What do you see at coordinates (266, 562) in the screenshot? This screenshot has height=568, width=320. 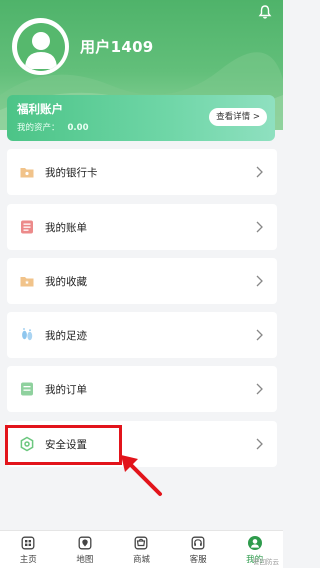 I see `watermark: 警回防云` at bounding box center [266, 562].